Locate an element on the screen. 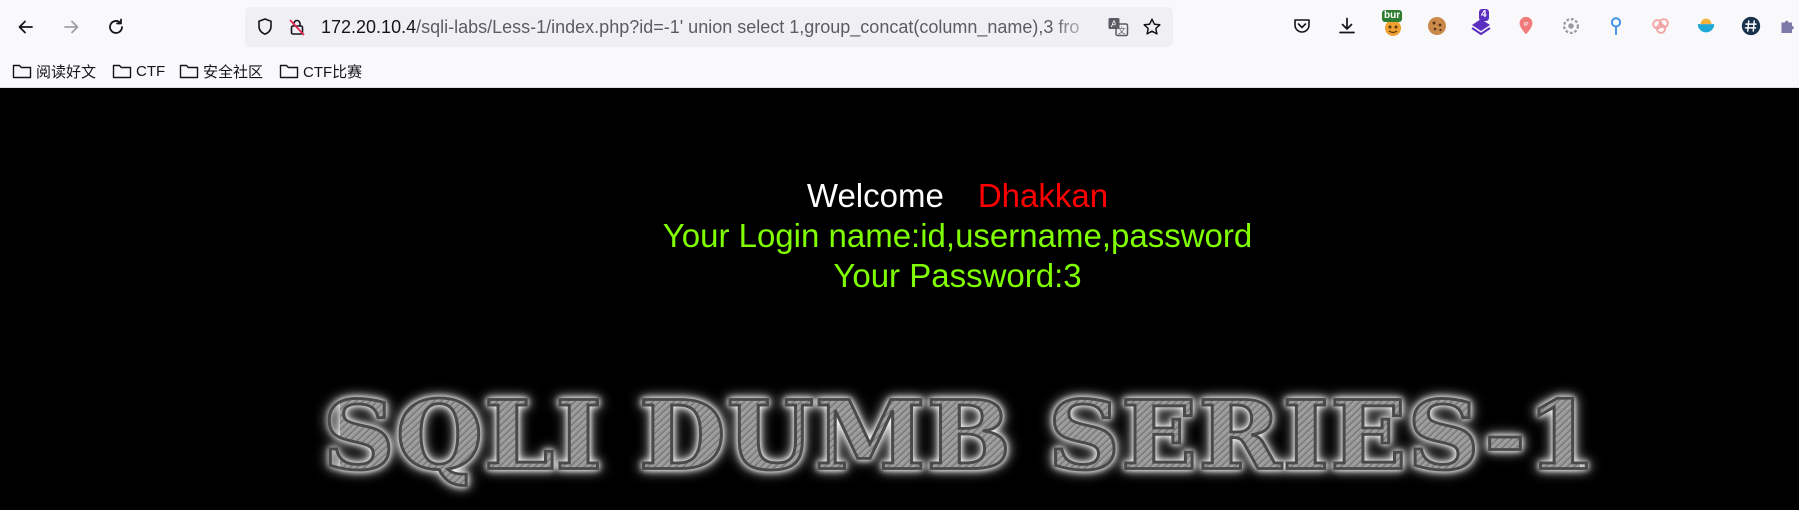 The width and height of the screenshot is (1799, 510). burp-extension-button: bur is located at coordinates (1393, 25).